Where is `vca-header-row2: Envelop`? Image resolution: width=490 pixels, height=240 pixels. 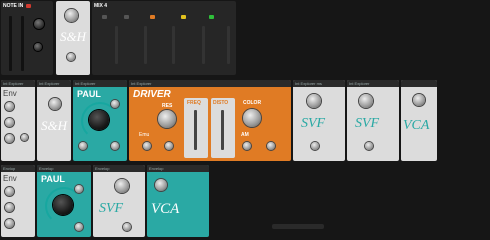 vca-header-row2: Envelop is located at coordinates (178, 168).